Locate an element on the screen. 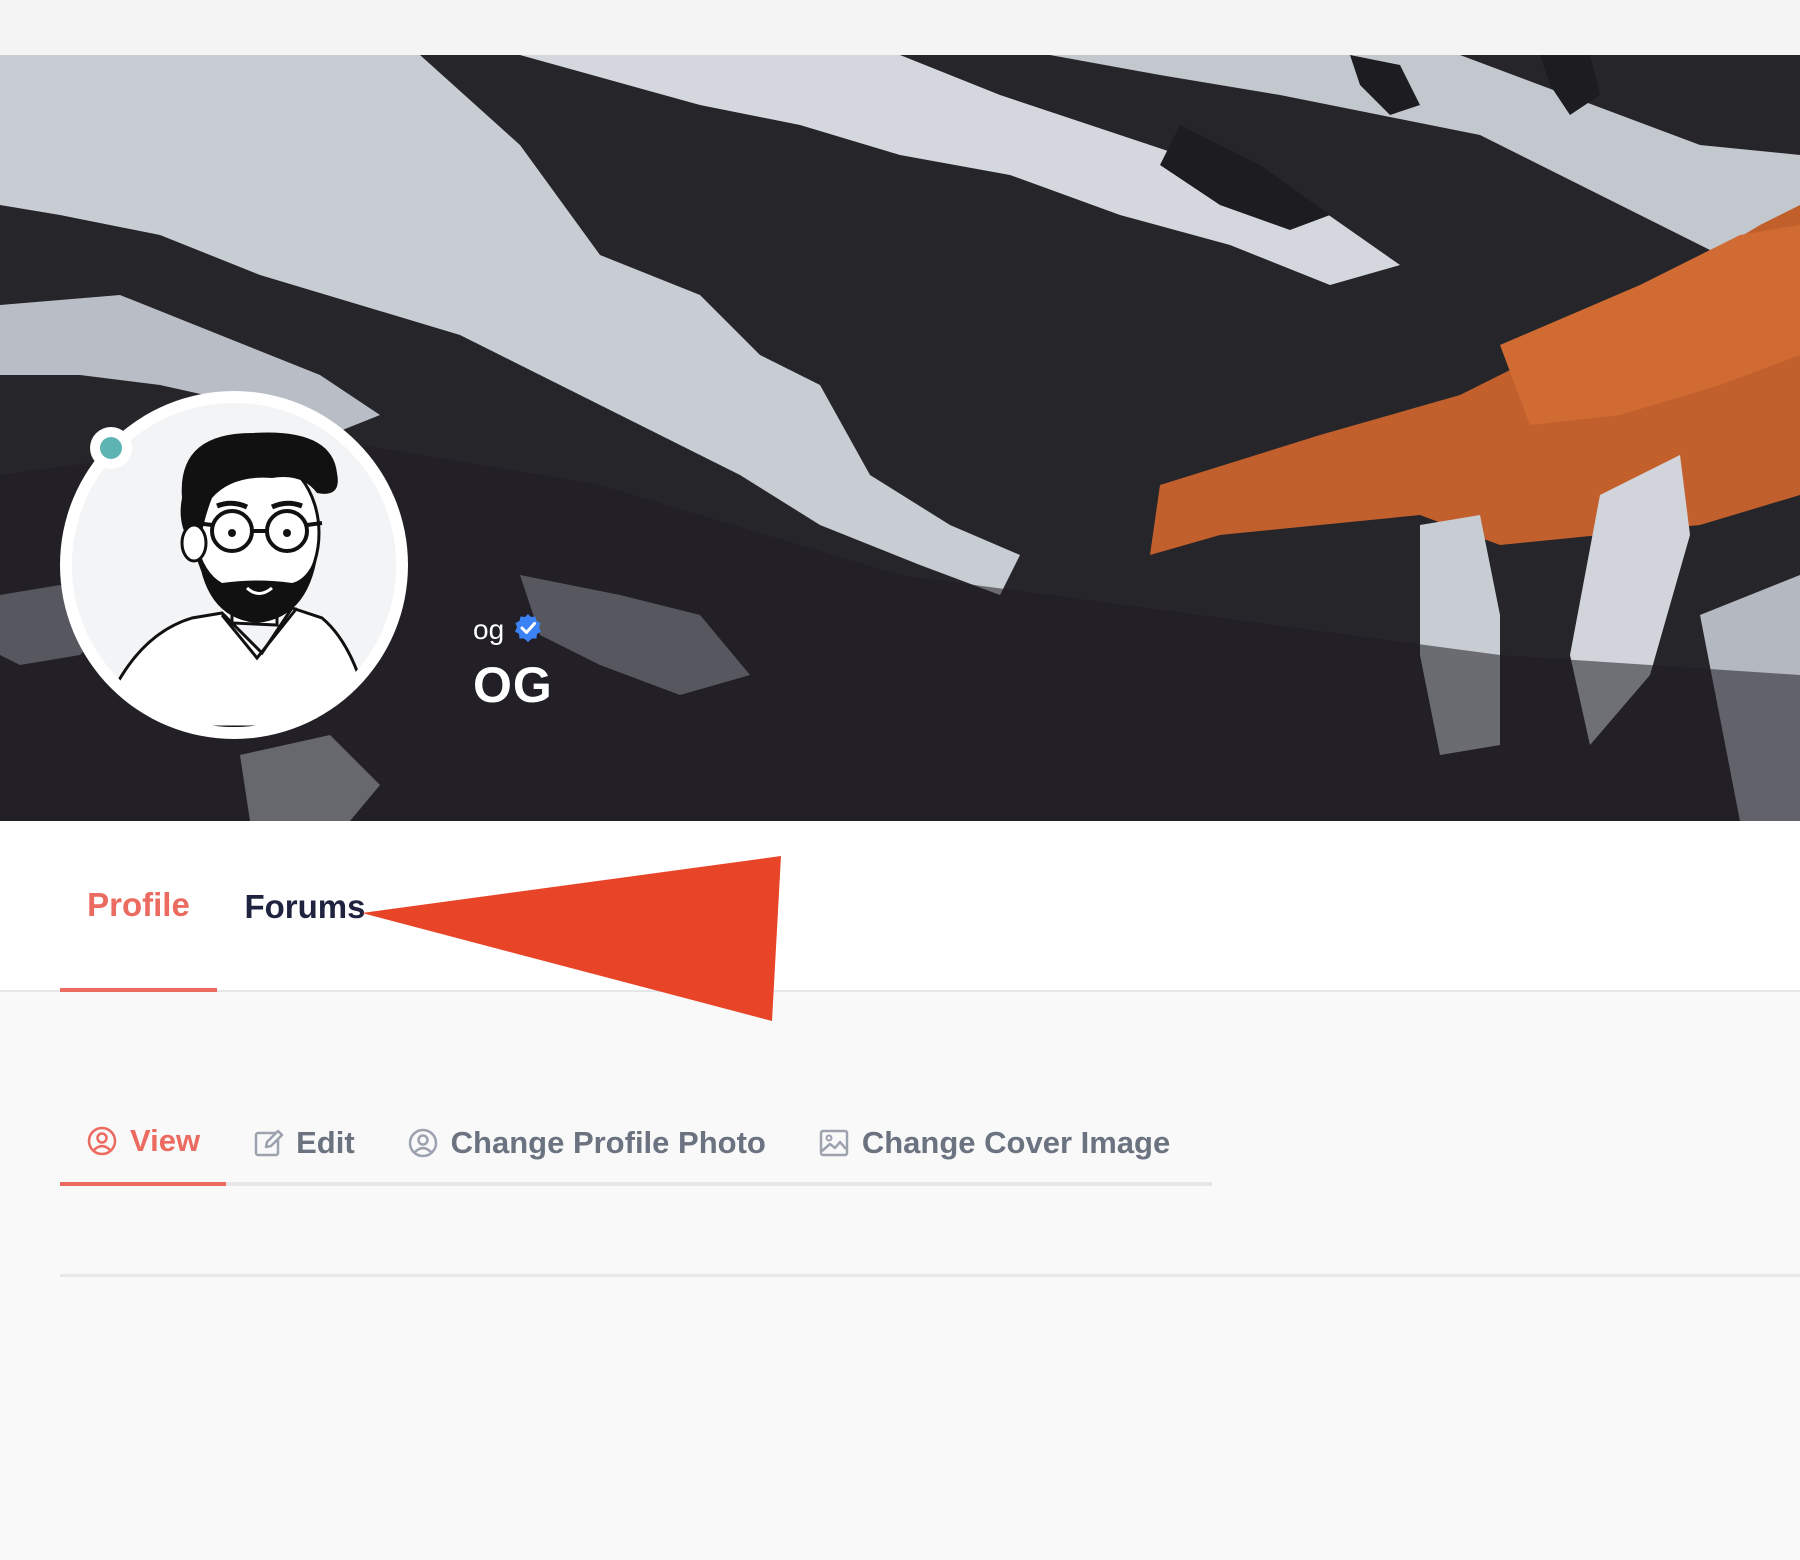  subtab-change-profile-photo: Change Profile Photo is located at coordinates (586, 1143).